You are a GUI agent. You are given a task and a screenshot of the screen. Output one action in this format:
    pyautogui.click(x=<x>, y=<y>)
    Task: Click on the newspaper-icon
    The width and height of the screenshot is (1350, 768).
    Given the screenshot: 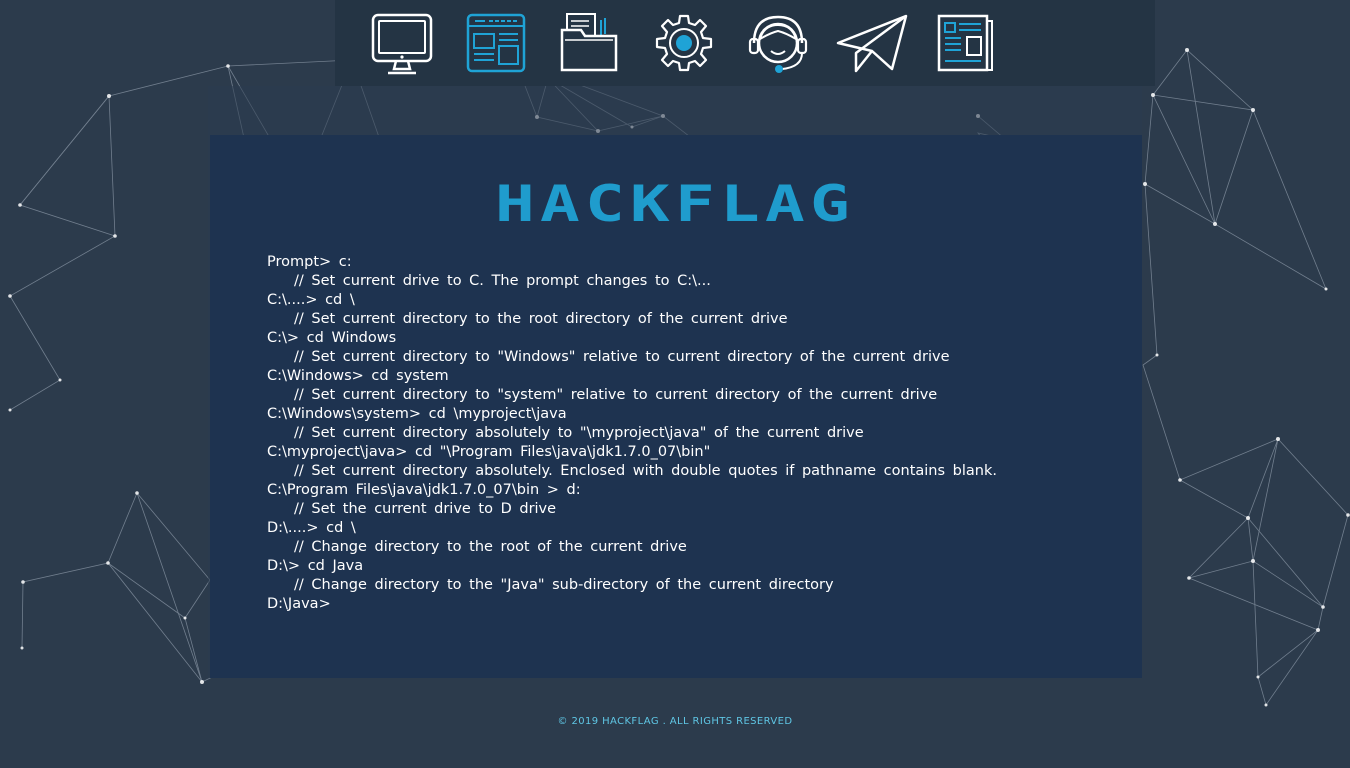 What is the action you would take?
    pyautogui.click(x=965, y=43)
    